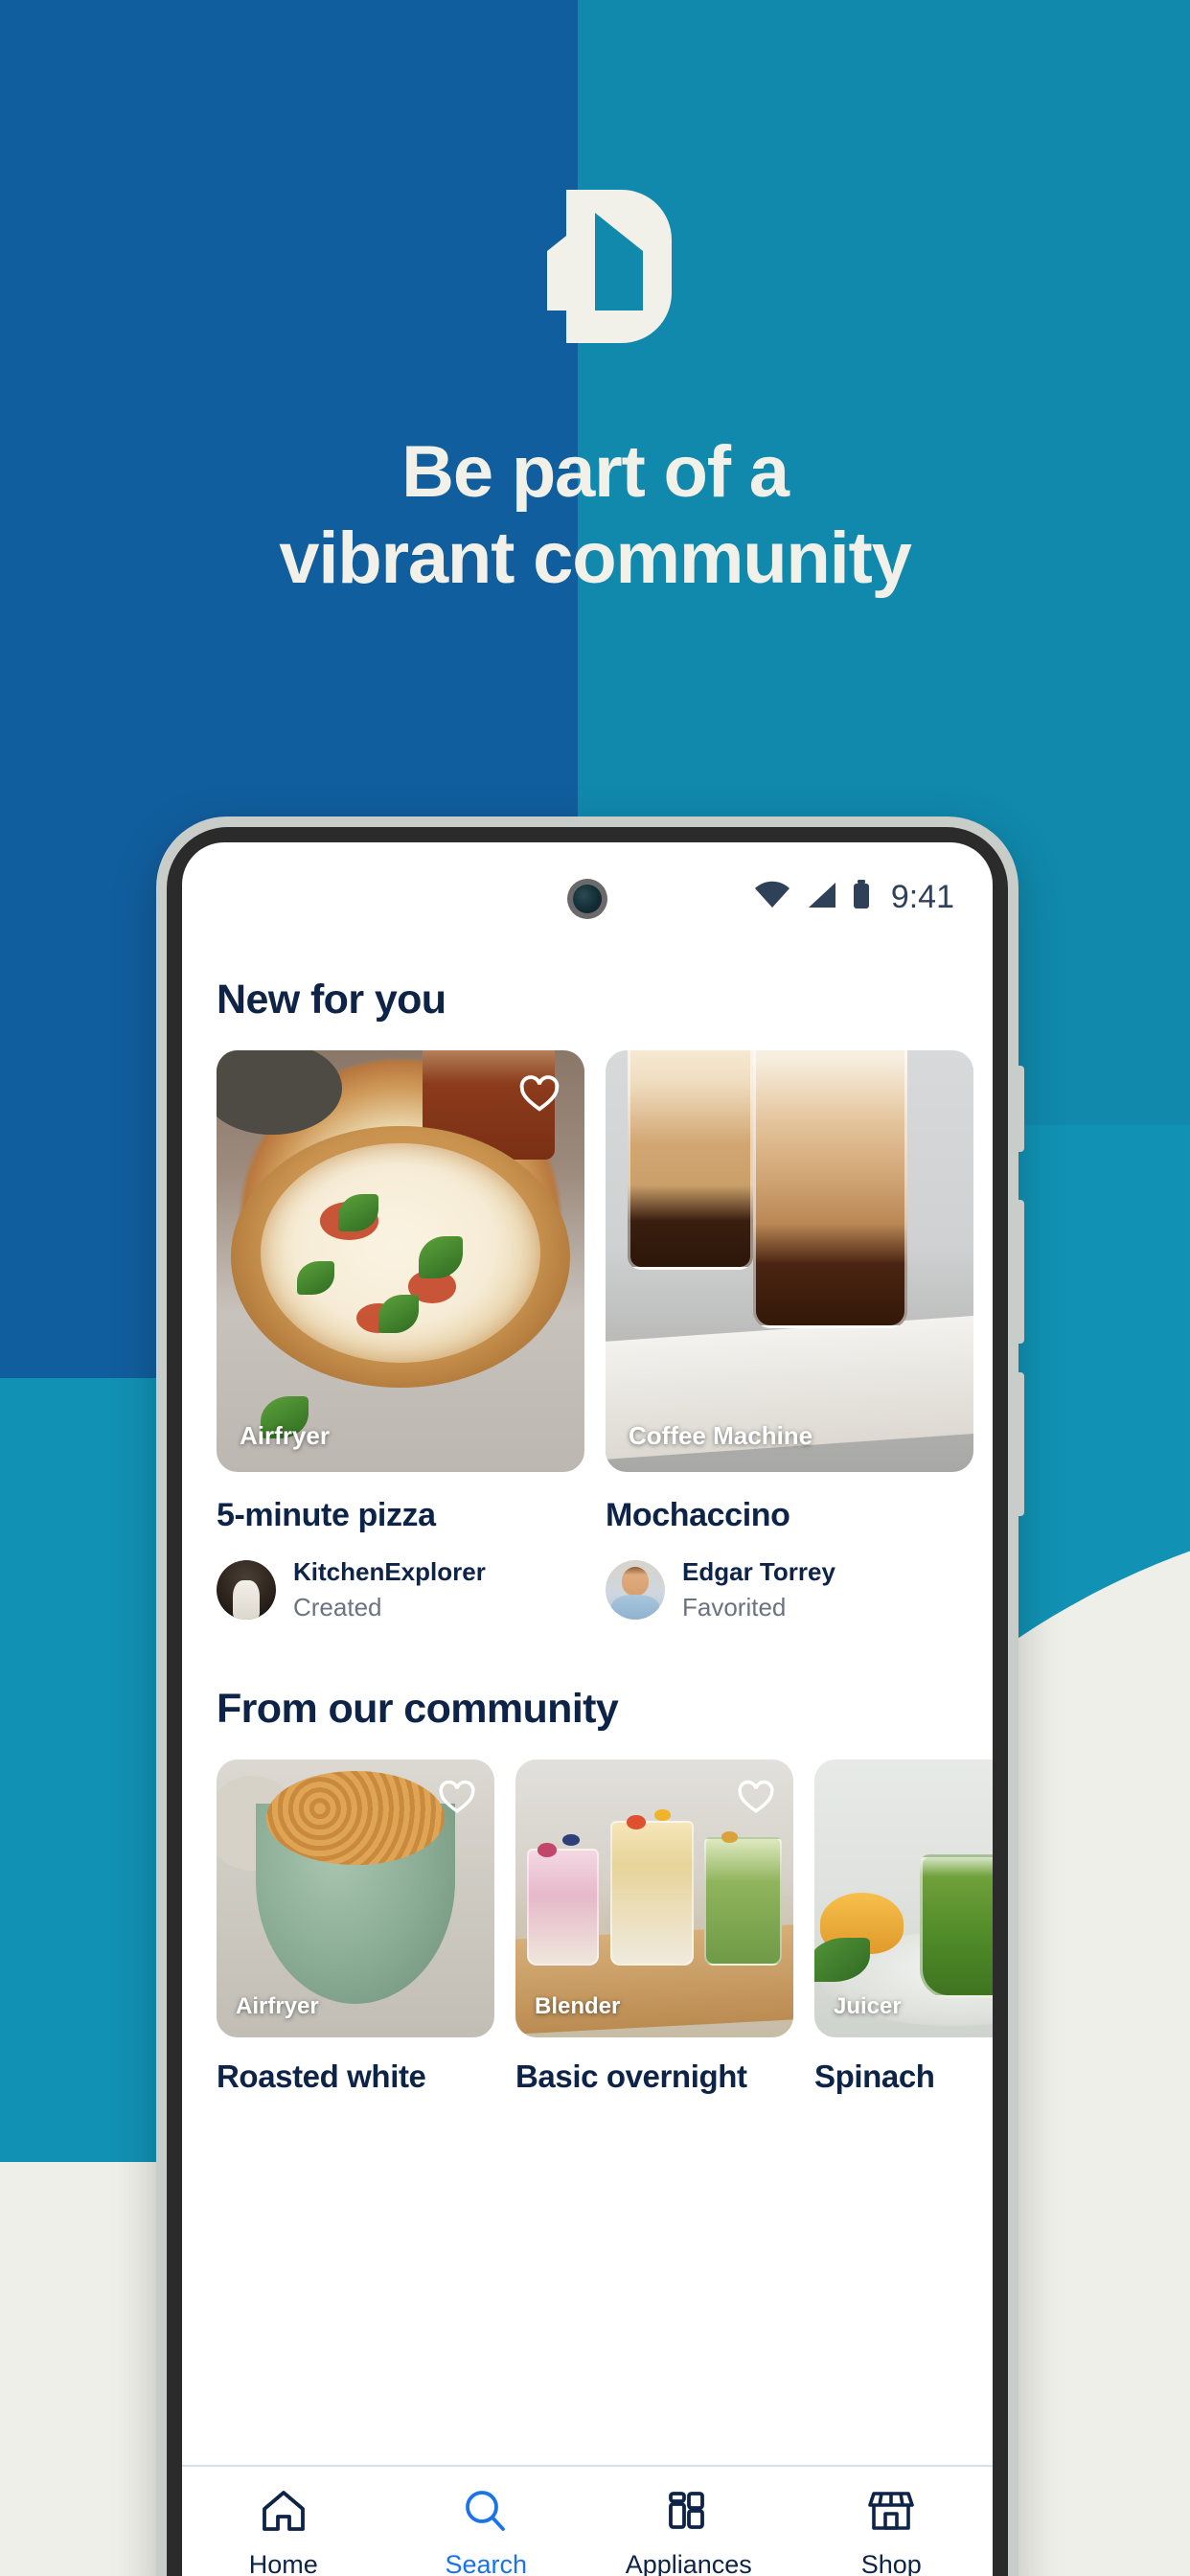 This screenshot has width=1190, height=2576. What do you see at coordinates (1020, 1109) in the screenshot?
I see `phone-button-volume-up` at bounding box center [1020, 1109].